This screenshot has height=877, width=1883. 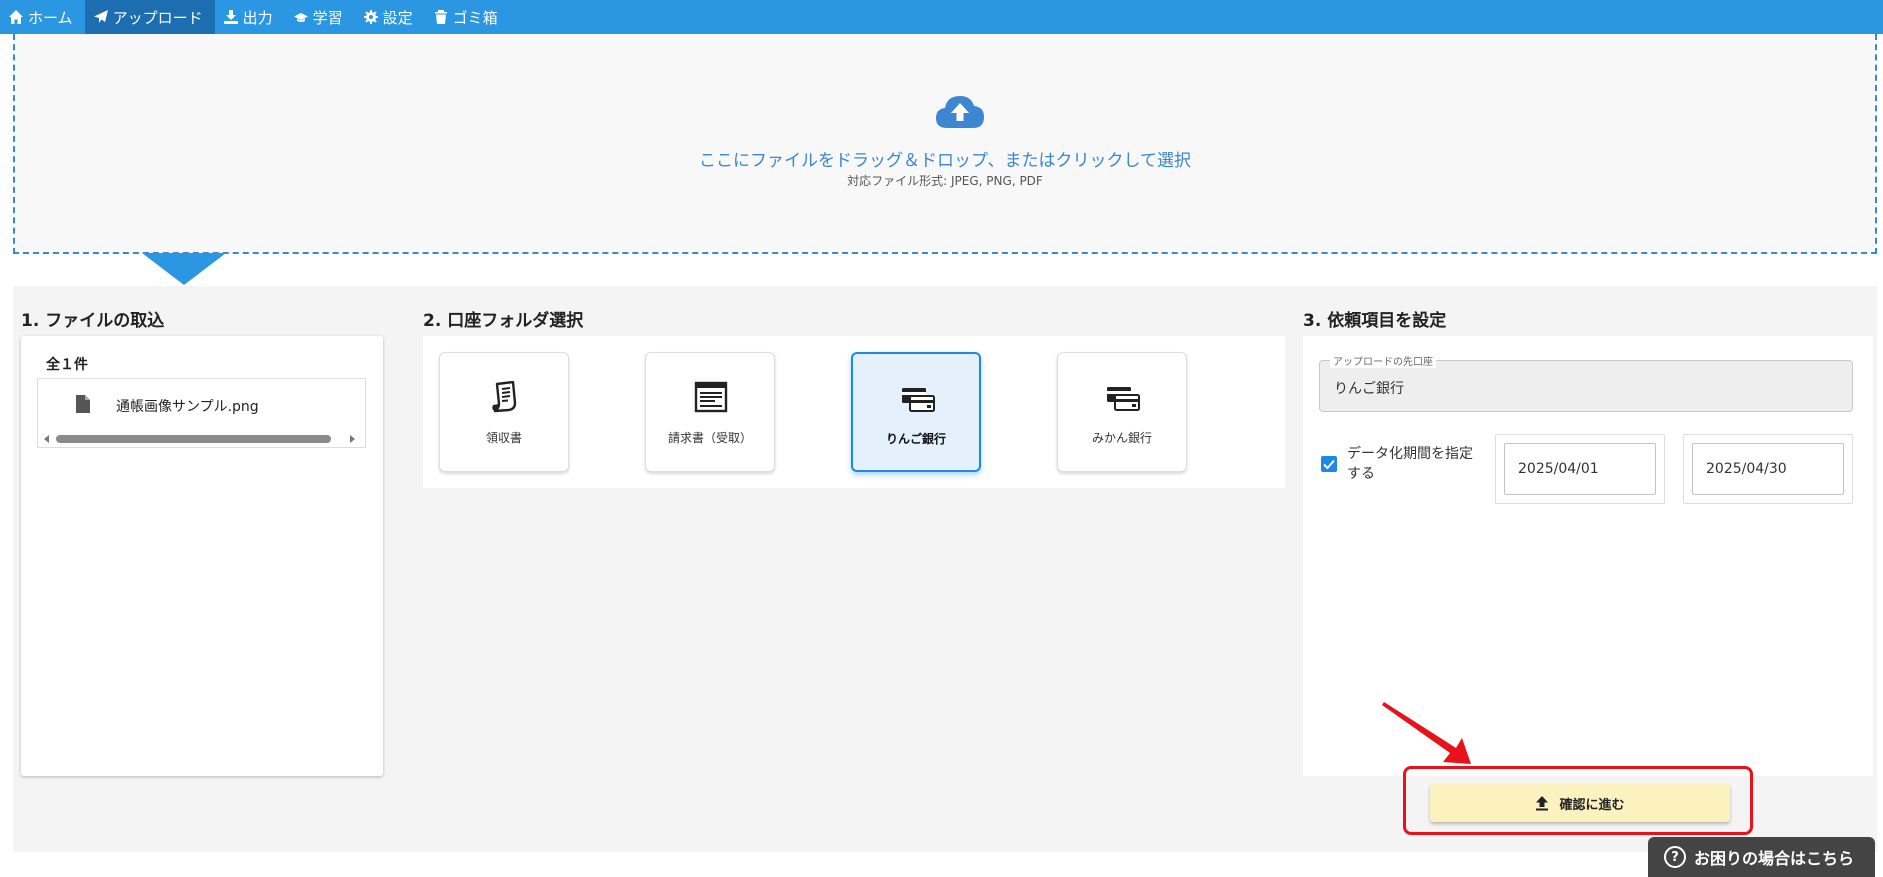 I want to click on trash-icon, so click(x=441, y=17).